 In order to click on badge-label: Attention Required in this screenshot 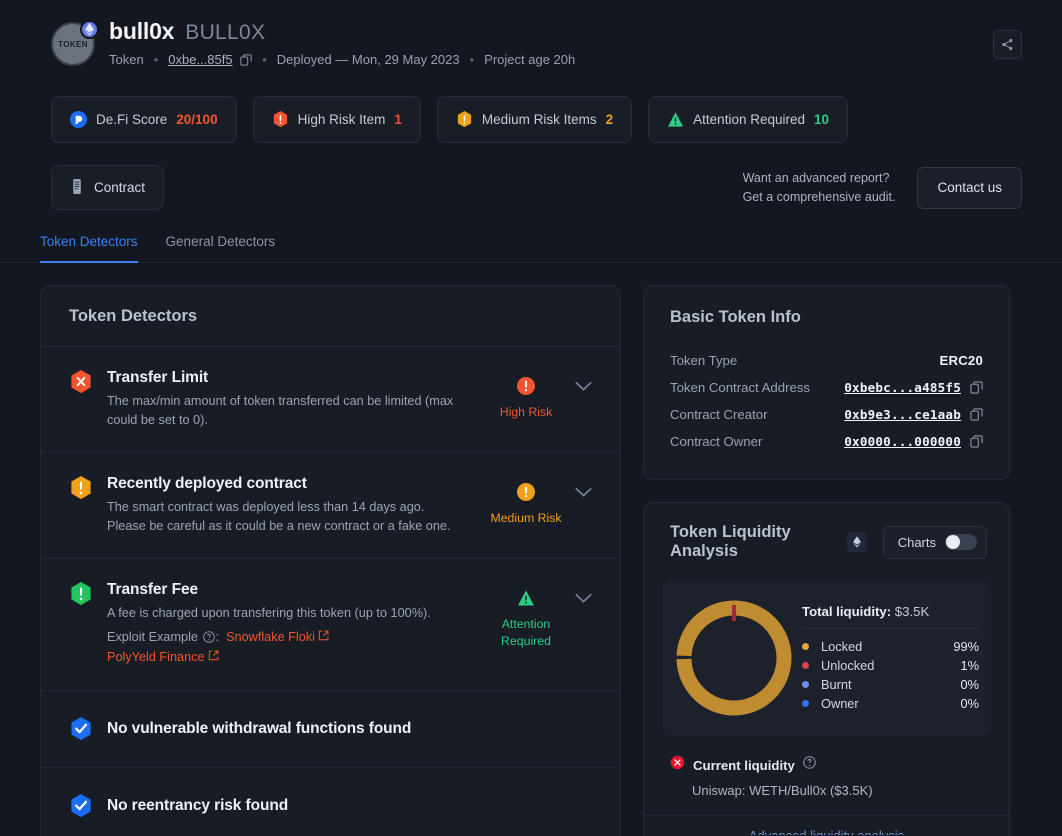, I will do `click(749, 119)`.